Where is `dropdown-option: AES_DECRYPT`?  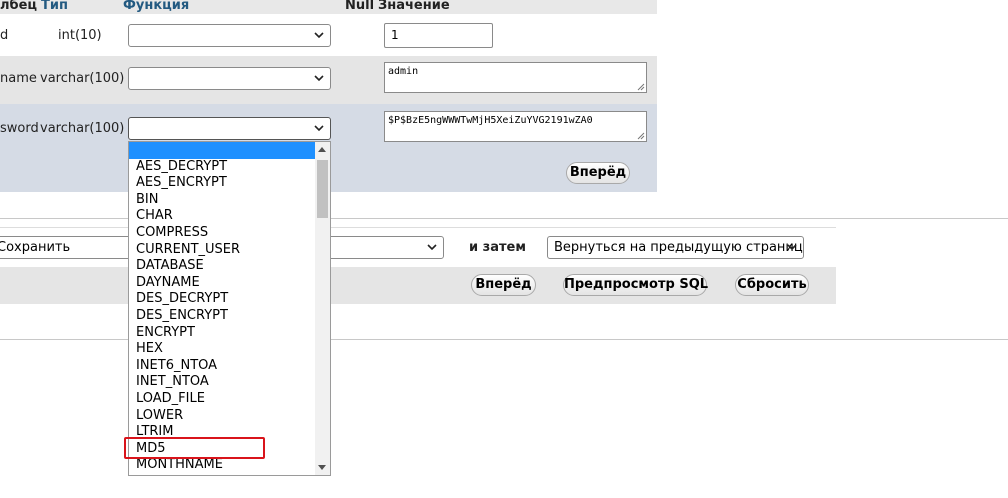 dropdown-option: AES_DECRYPT is located at coordinates (222, 167).